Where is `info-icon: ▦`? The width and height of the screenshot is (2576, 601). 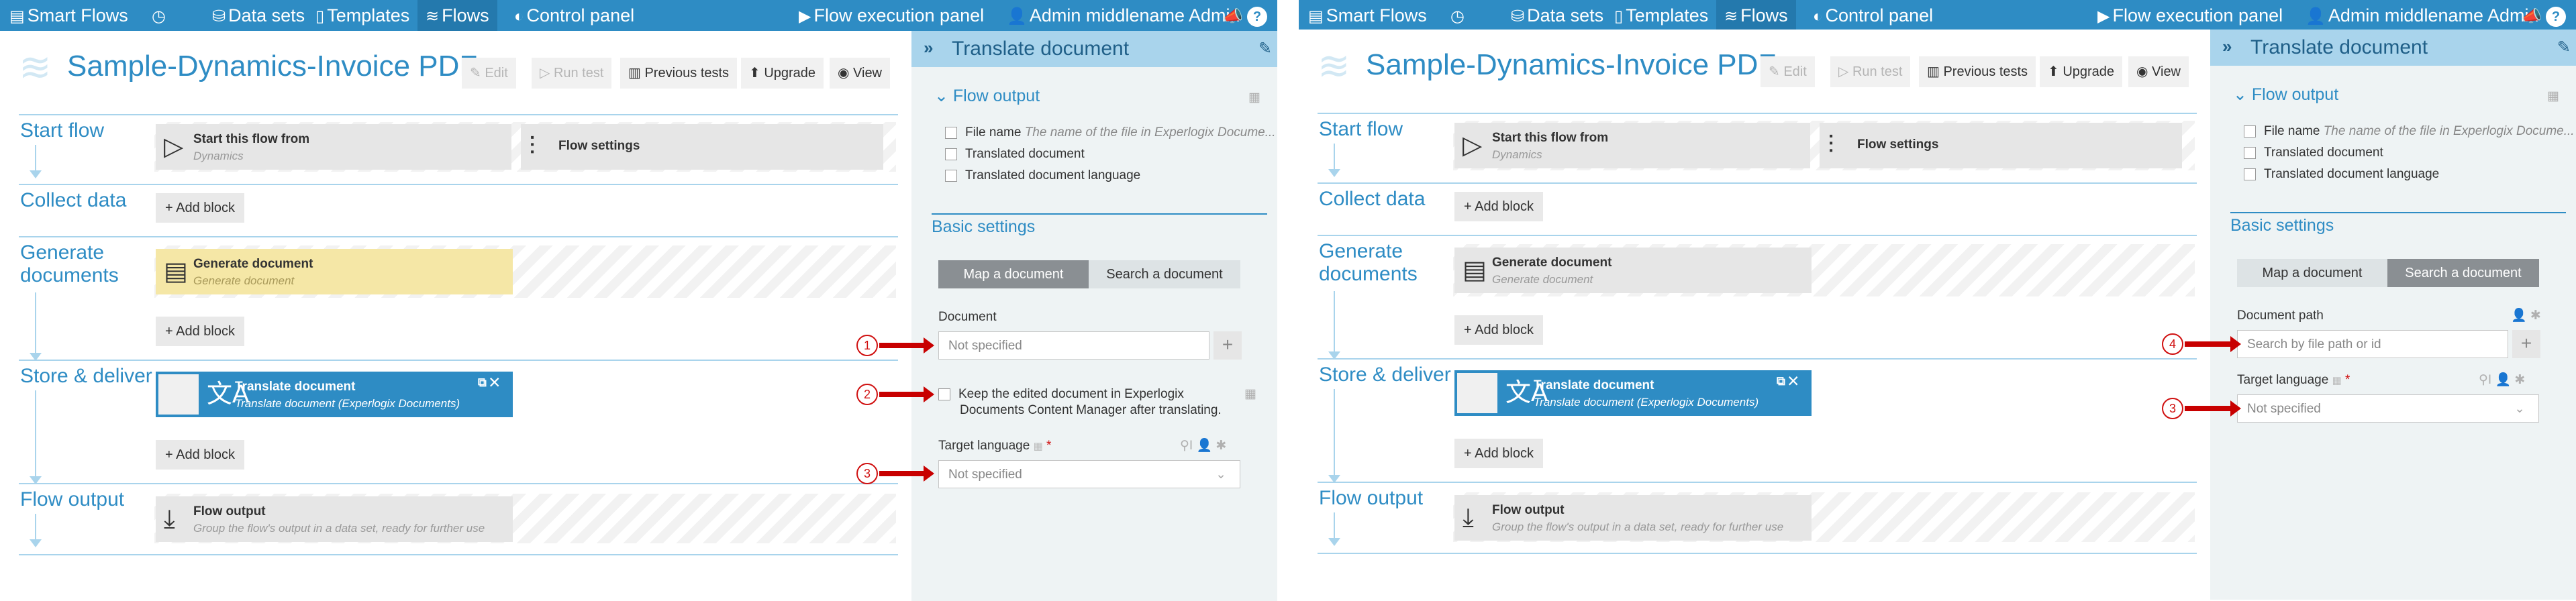
info-icon: ▦ is located at coordinates (1250, 394).